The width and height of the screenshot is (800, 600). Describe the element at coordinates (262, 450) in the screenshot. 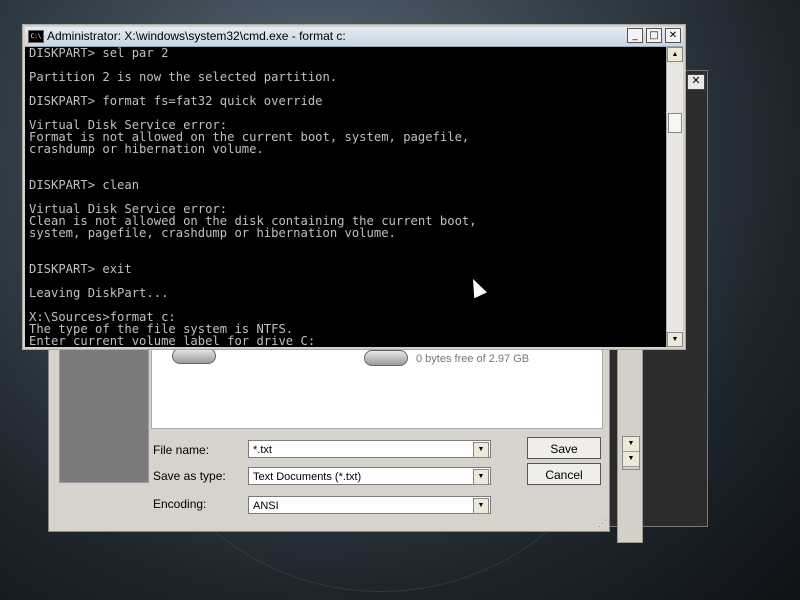

I see `file-name-value: *.txt` at that location.